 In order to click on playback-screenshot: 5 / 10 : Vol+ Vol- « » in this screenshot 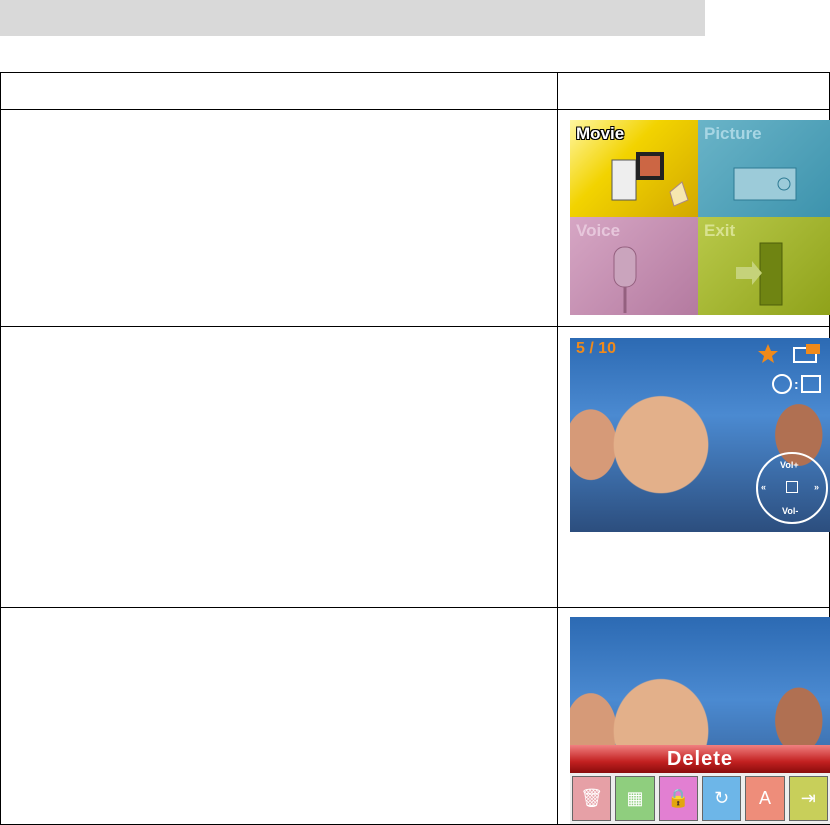, I will do `click(700, 435)`.